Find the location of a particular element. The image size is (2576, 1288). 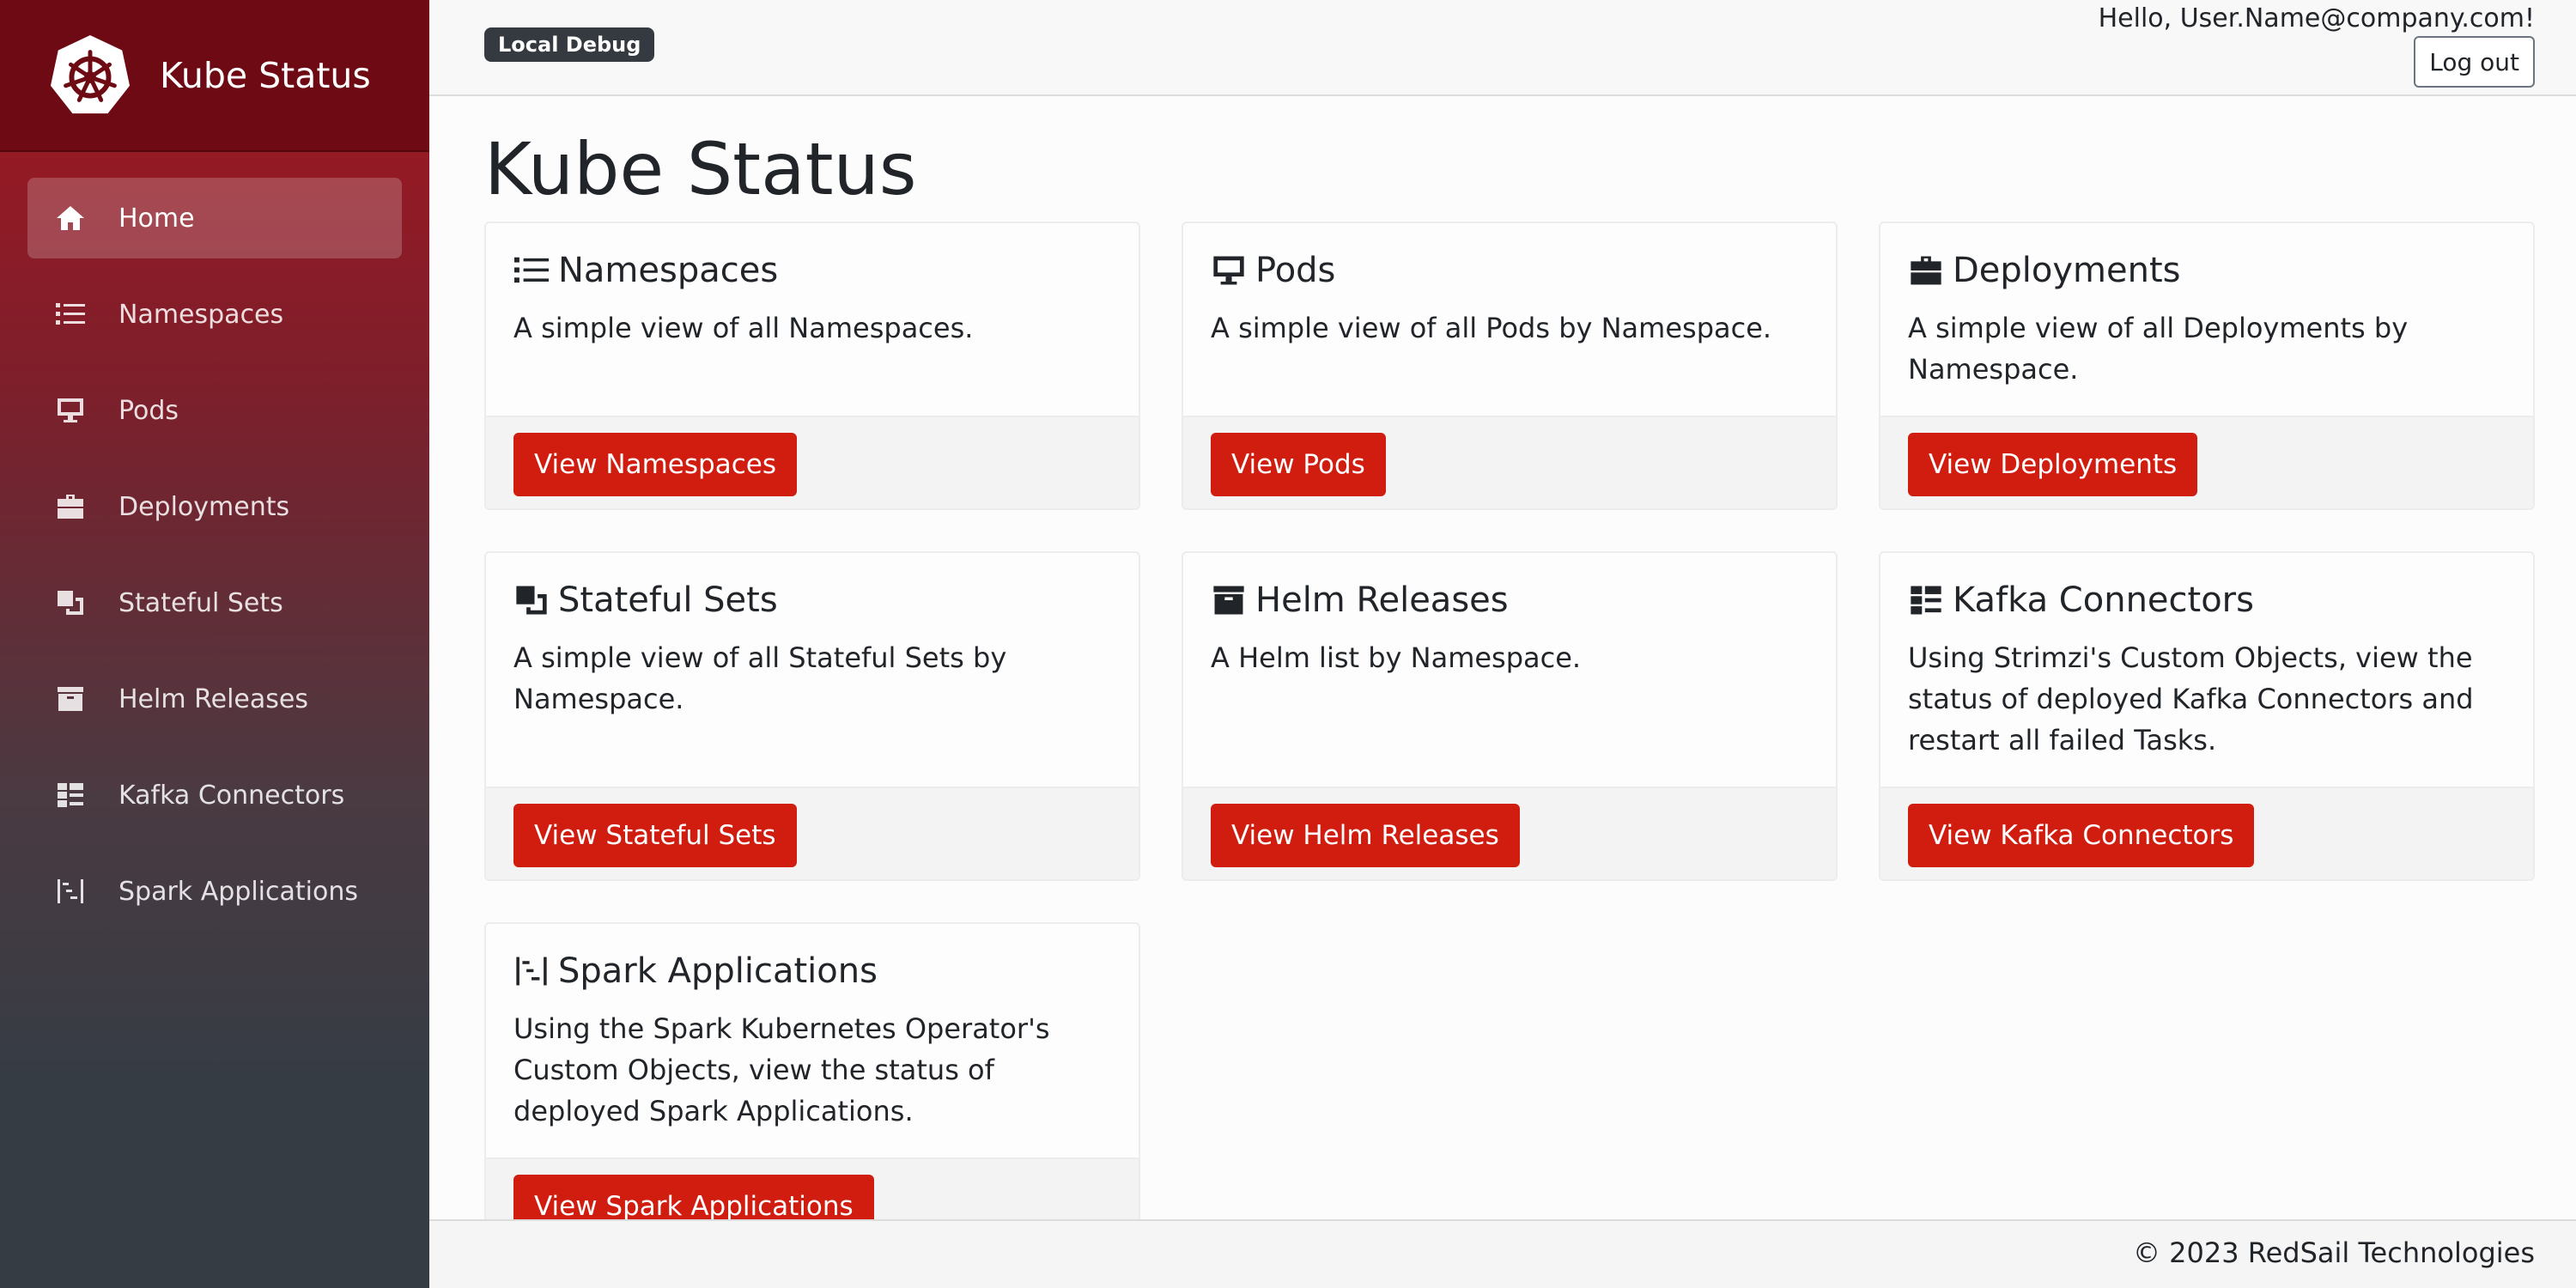

card-title-text: Pods is located at coordinates (1295, 270).